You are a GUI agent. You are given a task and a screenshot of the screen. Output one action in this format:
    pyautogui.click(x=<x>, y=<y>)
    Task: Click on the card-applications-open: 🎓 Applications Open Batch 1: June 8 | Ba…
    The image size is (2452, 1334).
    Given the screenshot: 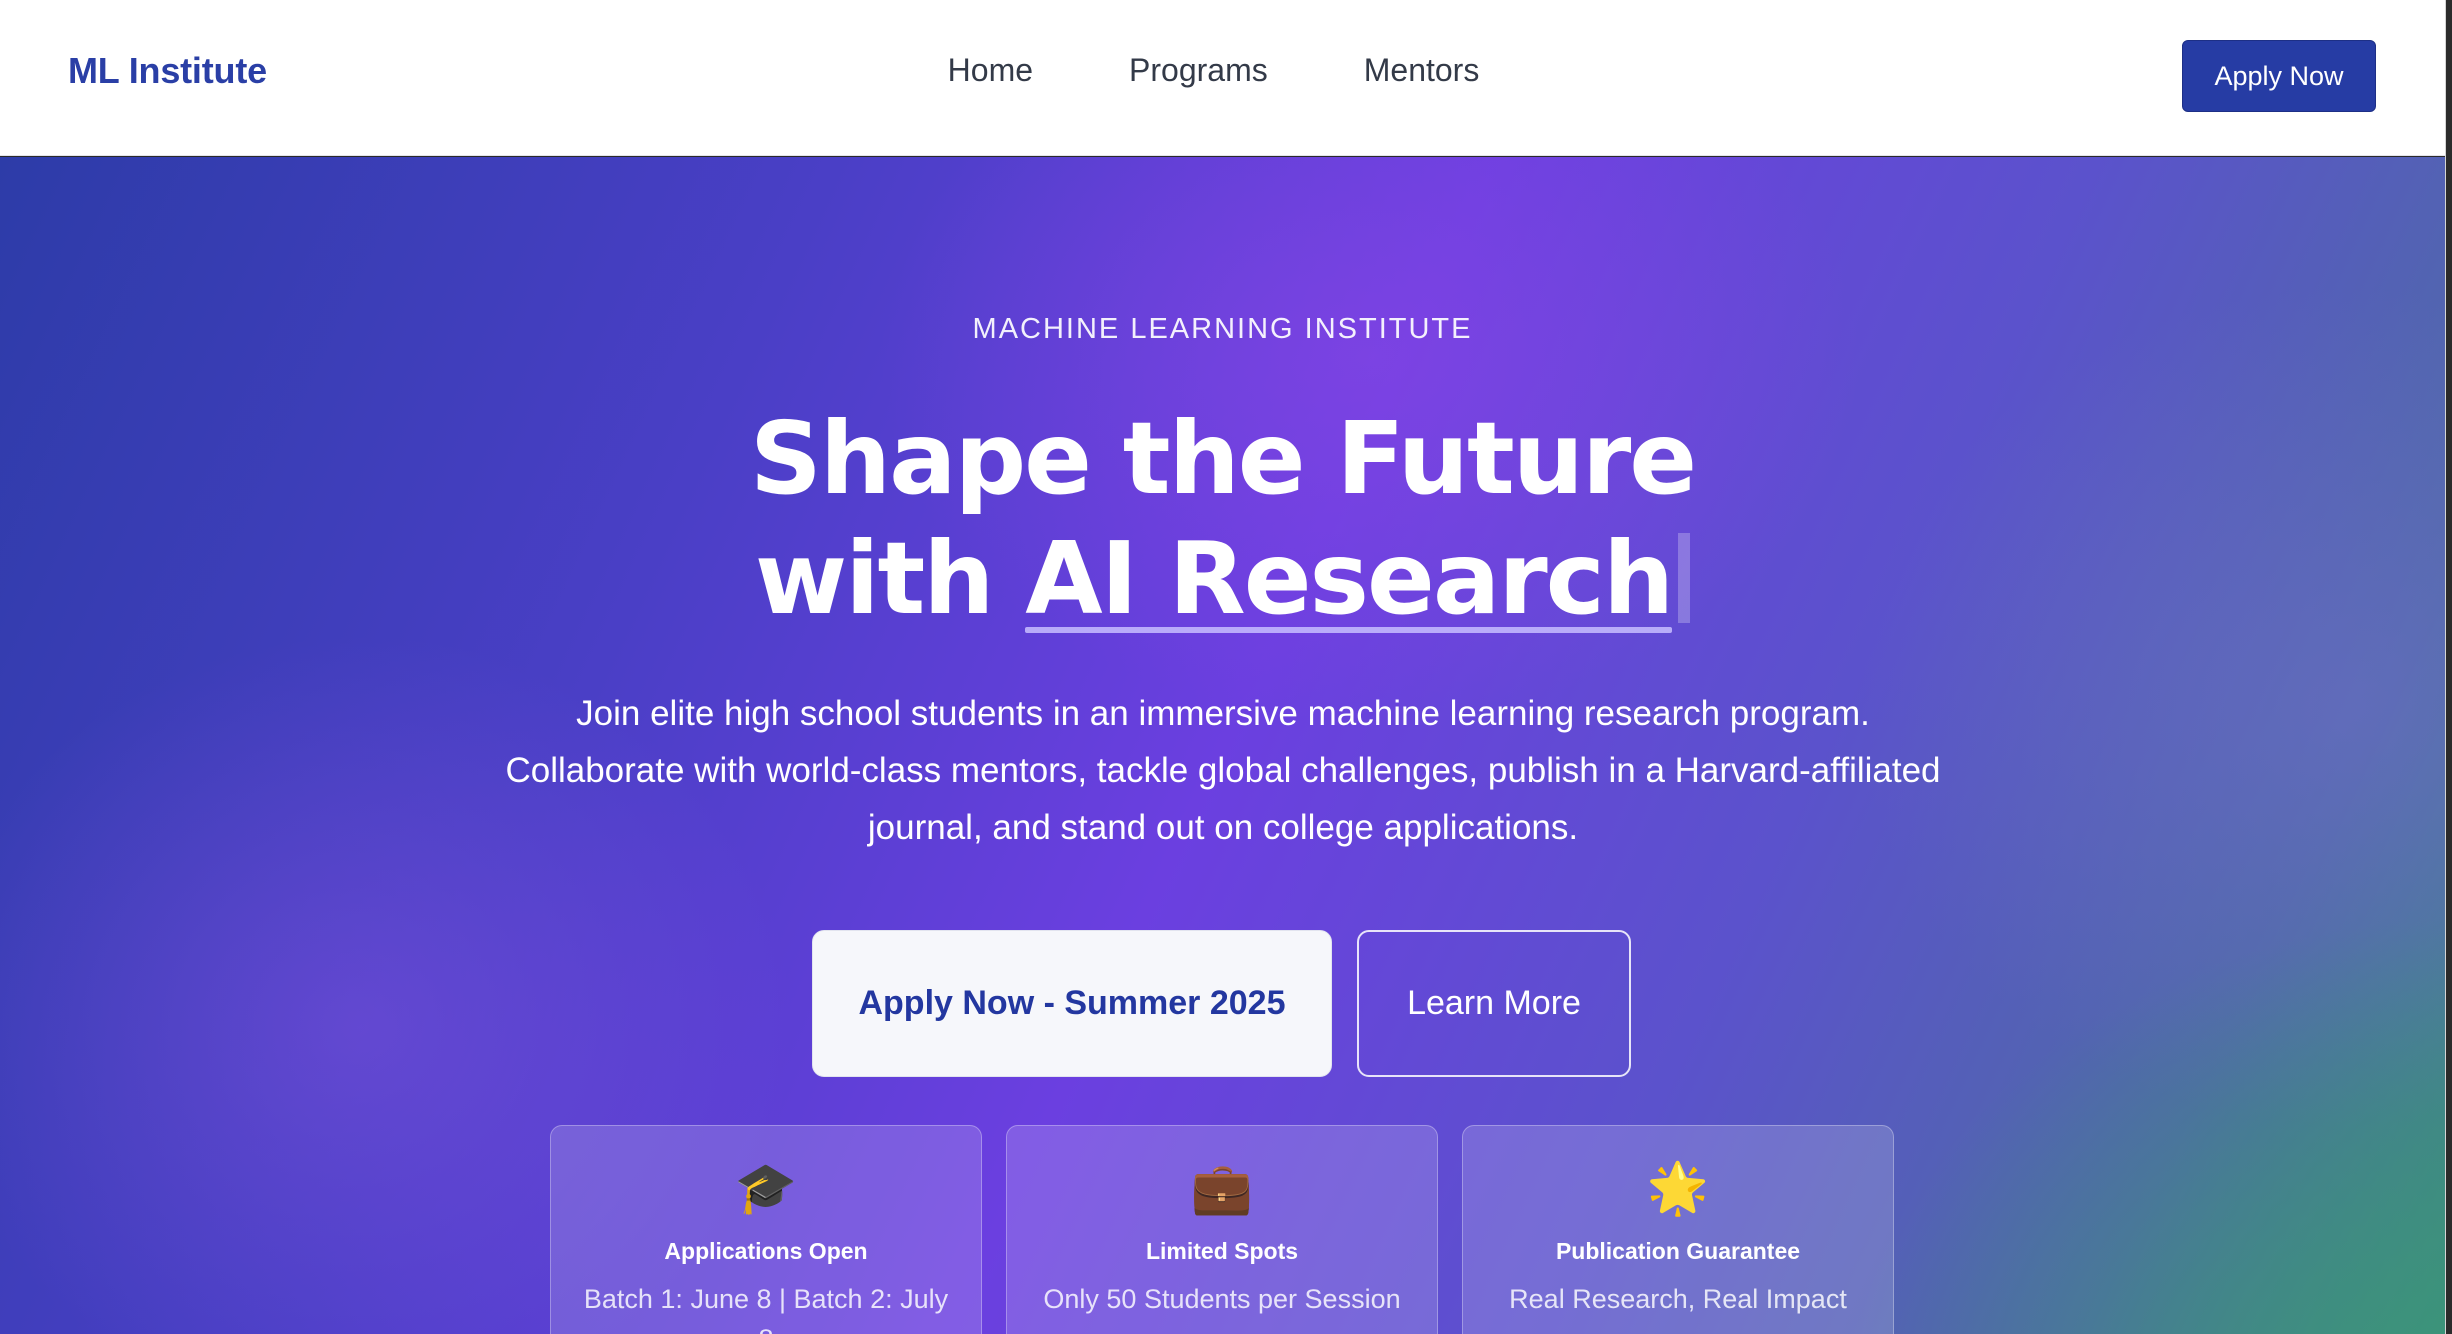 What is the action you would take?
    pyautogui.click(x=766, y=1229)
    